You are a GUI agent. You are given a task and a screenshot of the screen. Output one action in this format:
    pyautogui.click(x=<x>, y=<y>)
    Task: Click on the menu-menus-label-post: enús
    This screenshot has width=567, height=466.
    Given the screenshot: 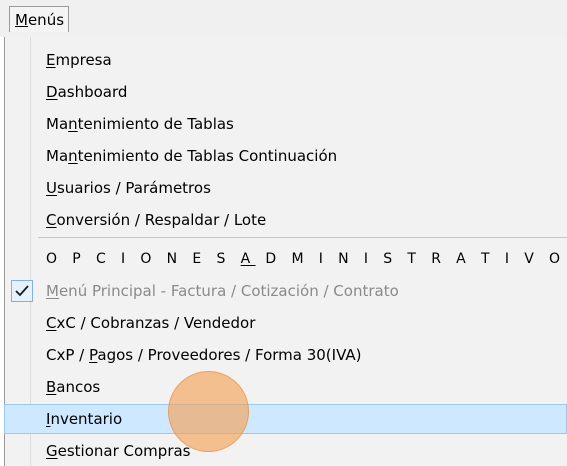 What is the action you would take?
    pyautogui.click(x=46, y=20)
    